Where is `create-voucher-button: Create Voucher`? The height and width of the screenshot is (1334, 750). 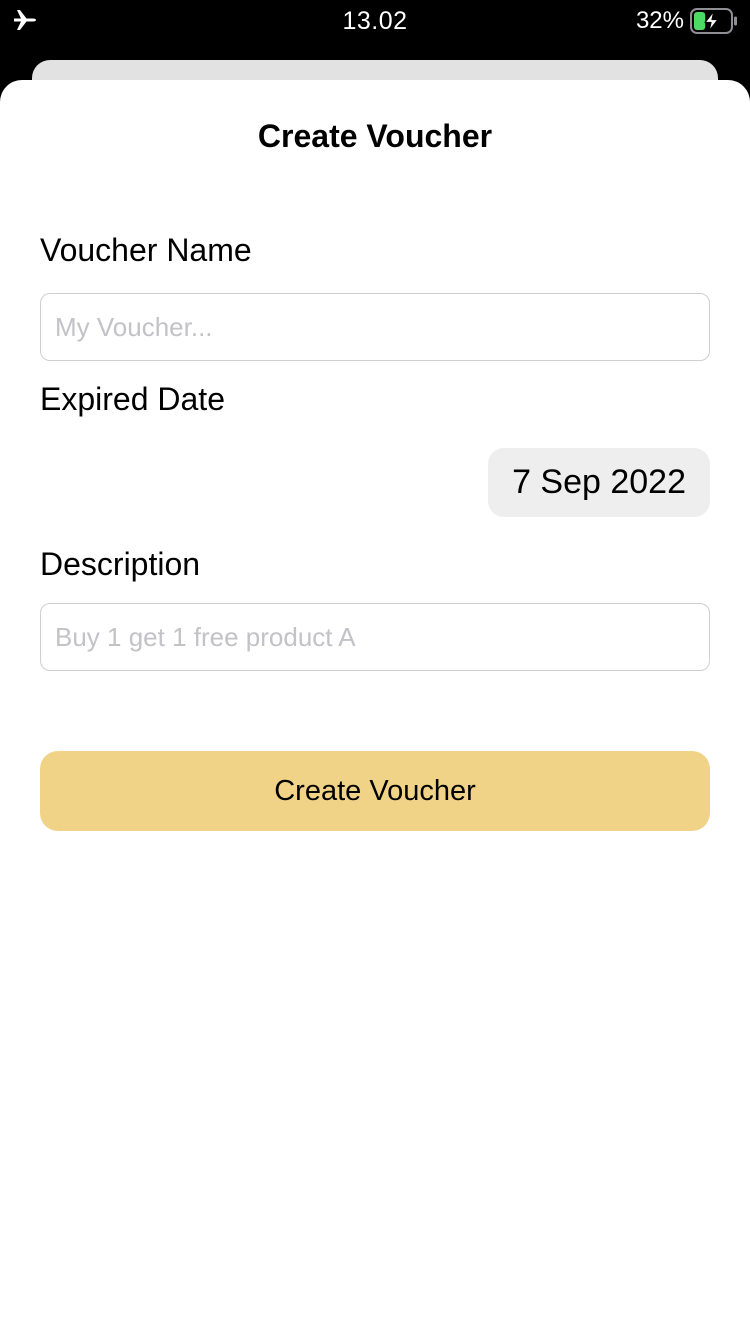
create-voucher-button: Create Voucher is located at coordinates (375, 791).